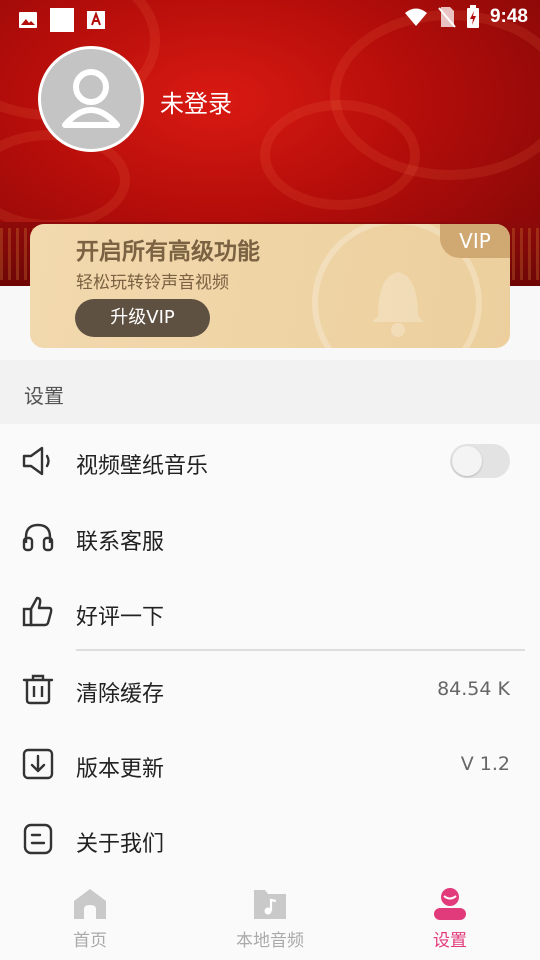 The image size is (540, 960). Describe the element at coordinates (44, 396) in the screenshot. I see `section-title: 设置` at that location.